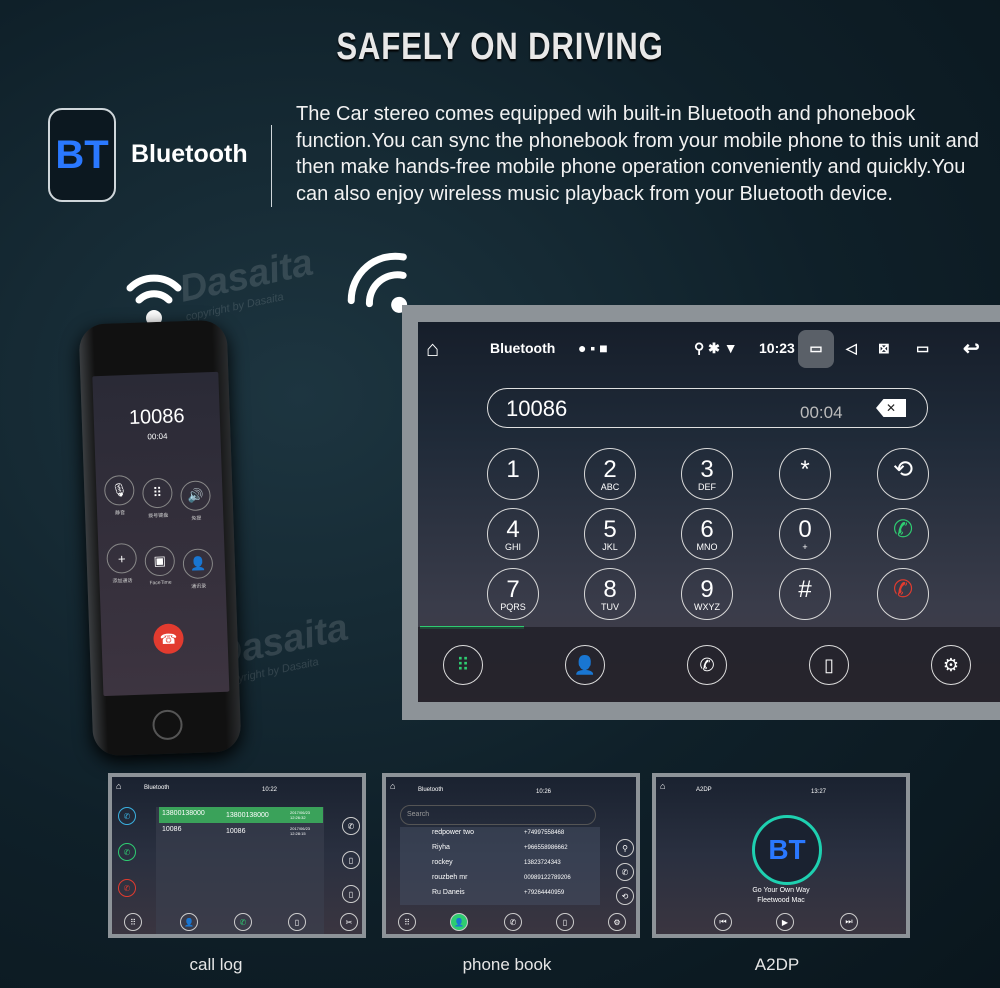  What do you see at coordinates (903, 474) in the screenshot?
I see `key-5: ⟲` at bounding box center [903, 474].